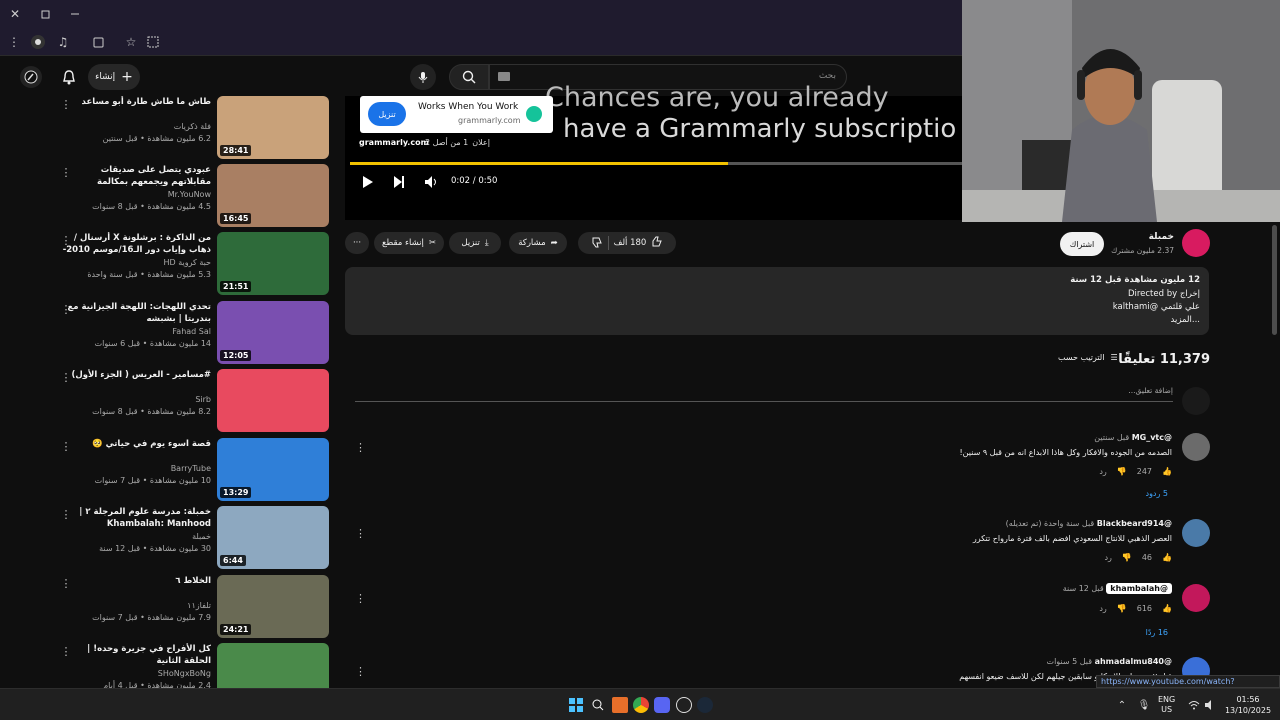 Image resolution: width=1280 pixels, height=720 pixels. I want to click on more-actions-button: ···, so click(357, 243).